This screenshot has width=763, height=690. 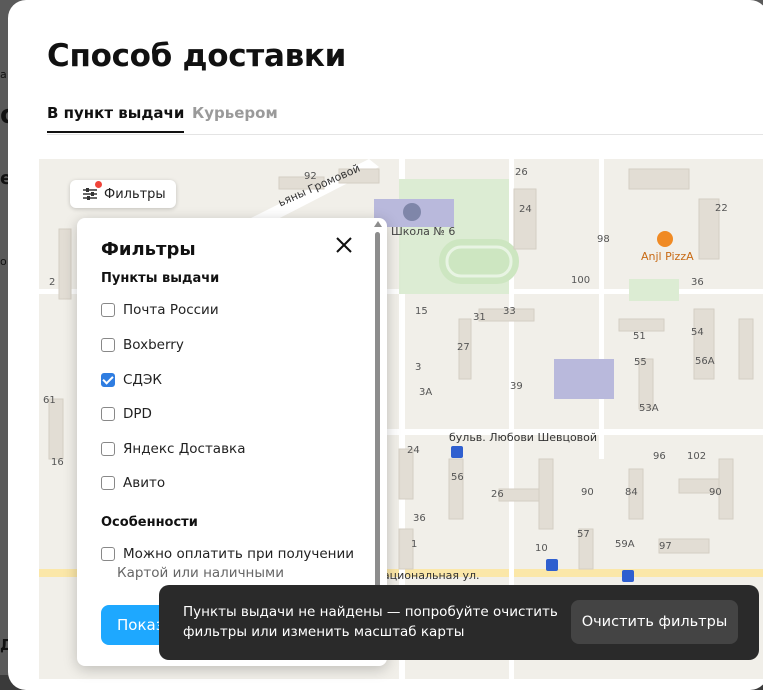 I want to click on filter-option-boxberry: Boxberry, so click(x=142, y=345).